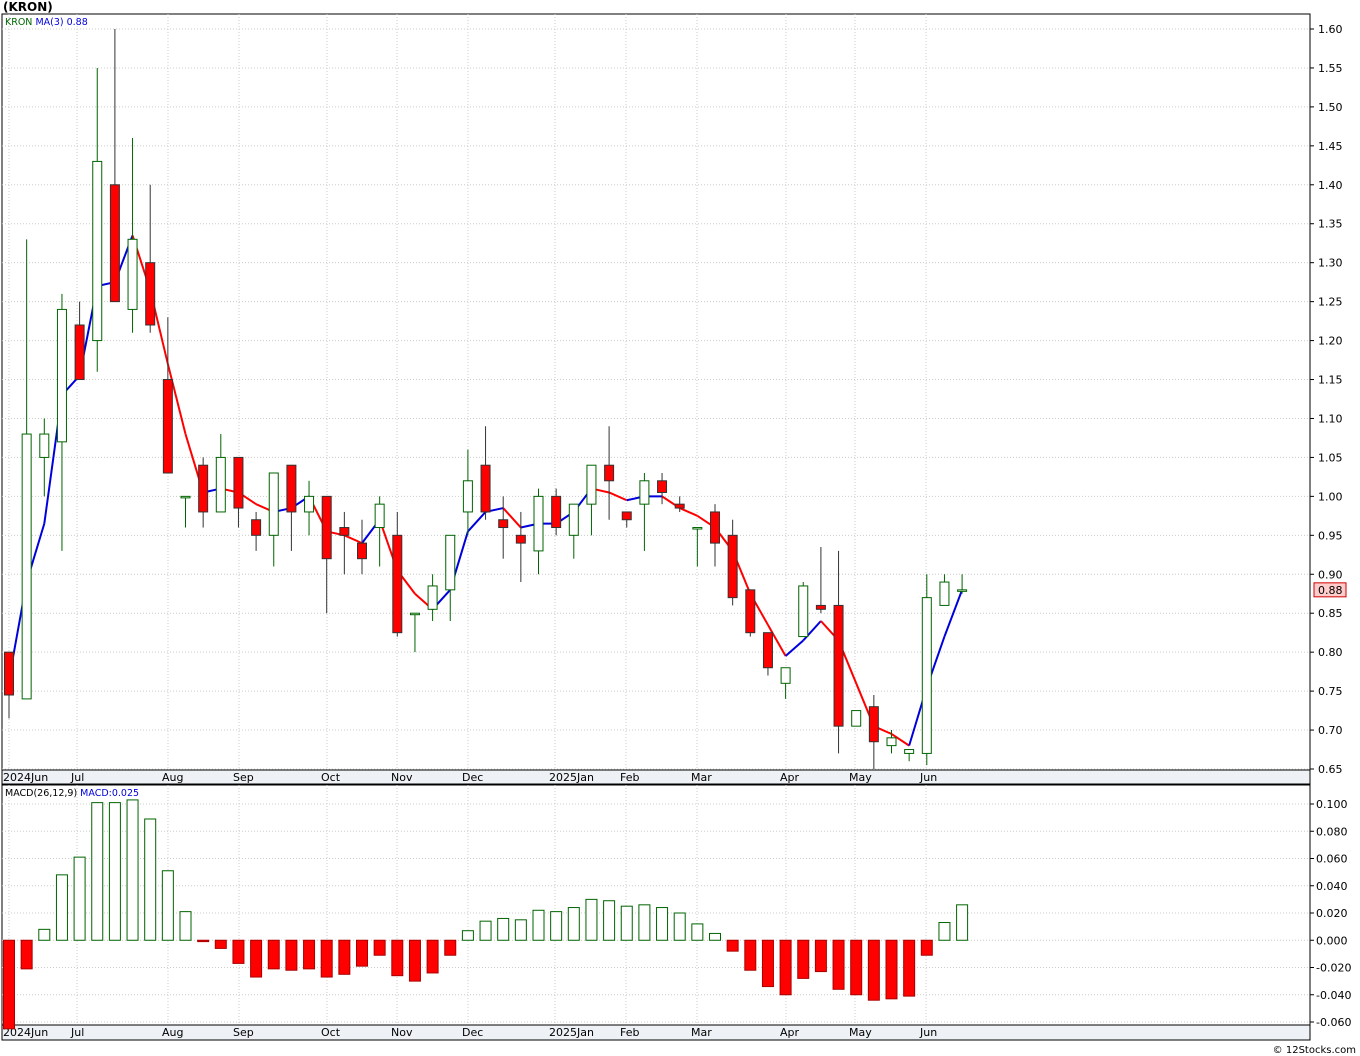 This screenshot has width=1360, height=1056. What do you see at coordinates (402, 1032) in the screenshot?
I see `macd-xaxis-label: Nov` at bounding box center [402, 1032].